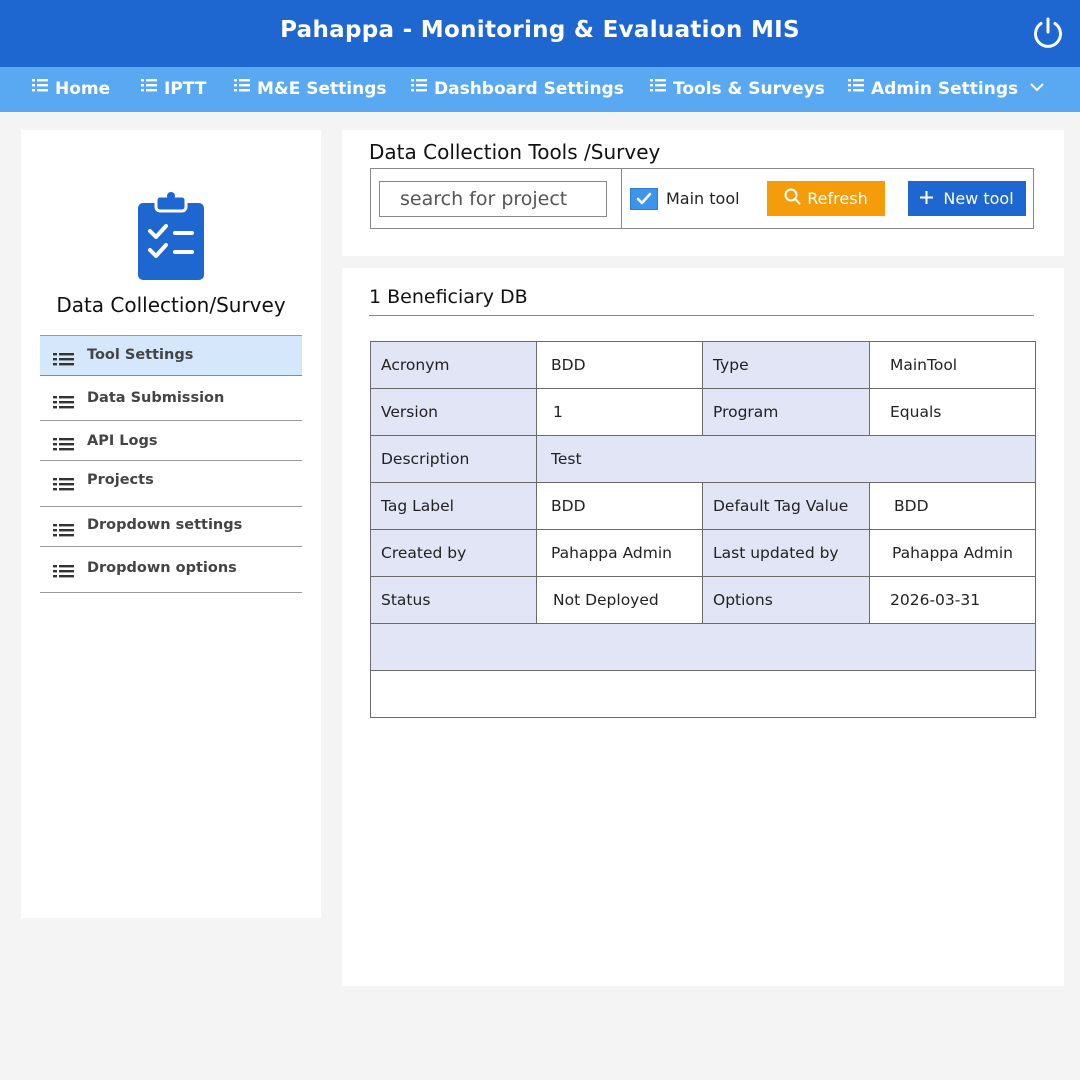 Image resolution: width=1080 pixels, height=1080 pixels. I want to click on nav-admin-settings-label: Admin Settings, so click(945, 89).